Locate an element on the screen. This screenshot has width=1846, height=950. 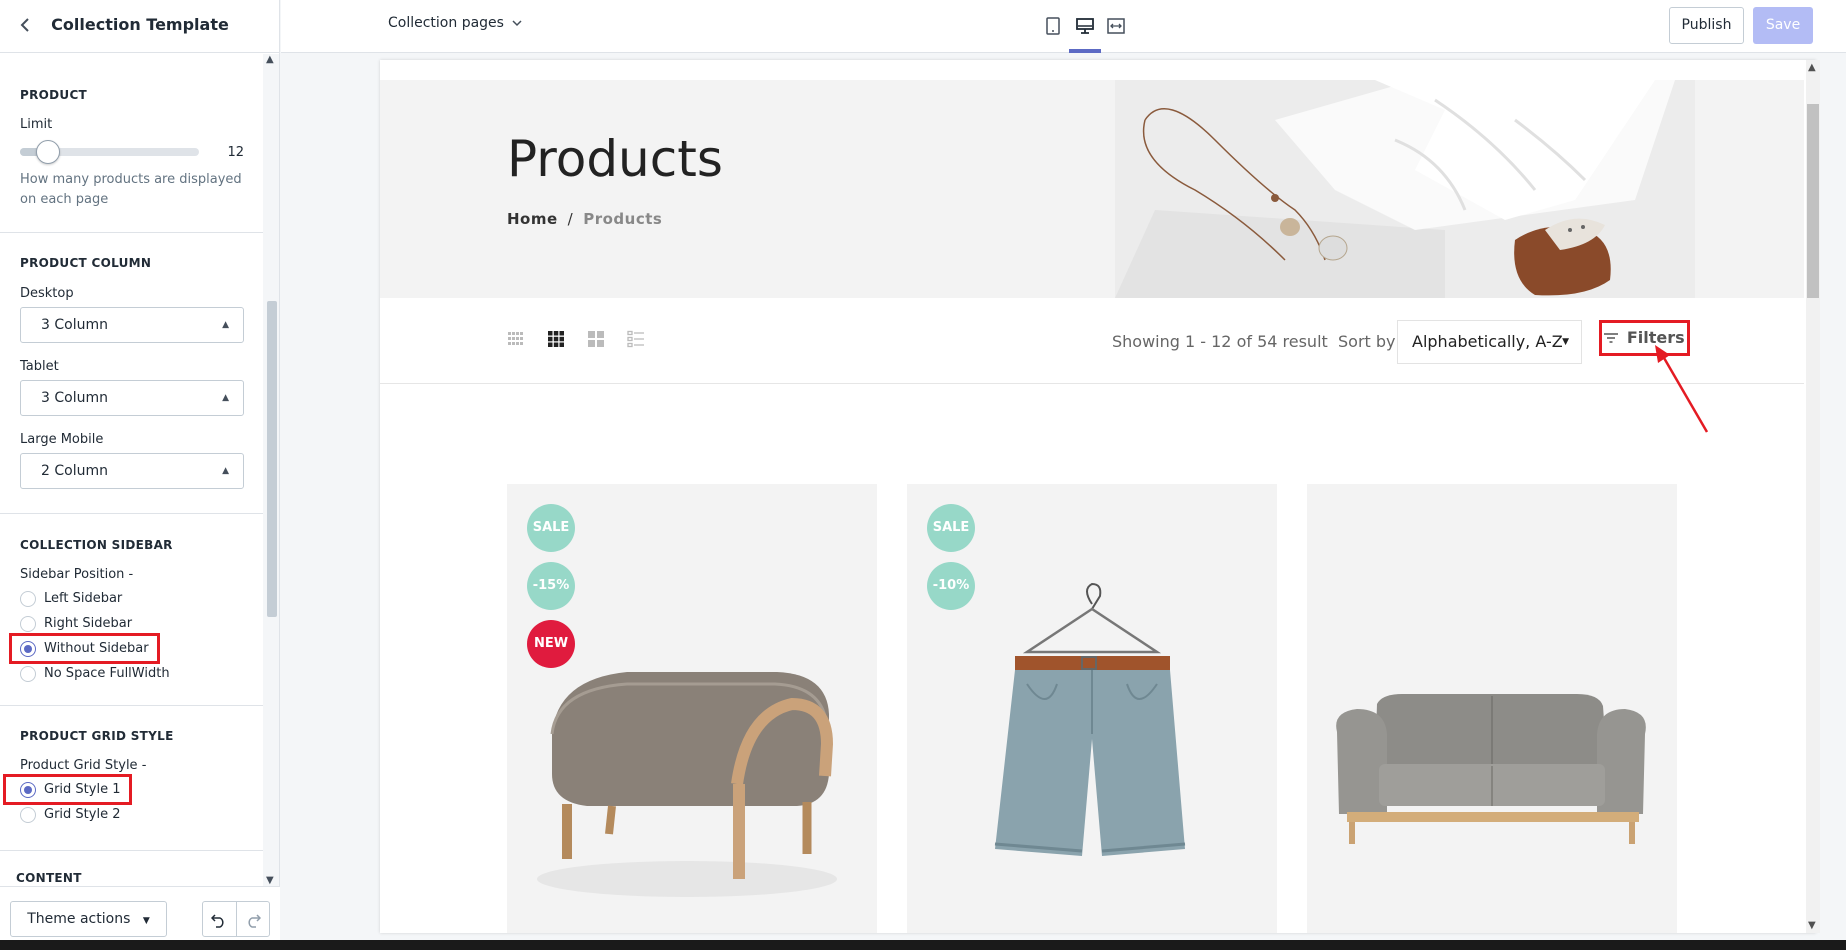
limit-slider is located at coordinates (110, 152).